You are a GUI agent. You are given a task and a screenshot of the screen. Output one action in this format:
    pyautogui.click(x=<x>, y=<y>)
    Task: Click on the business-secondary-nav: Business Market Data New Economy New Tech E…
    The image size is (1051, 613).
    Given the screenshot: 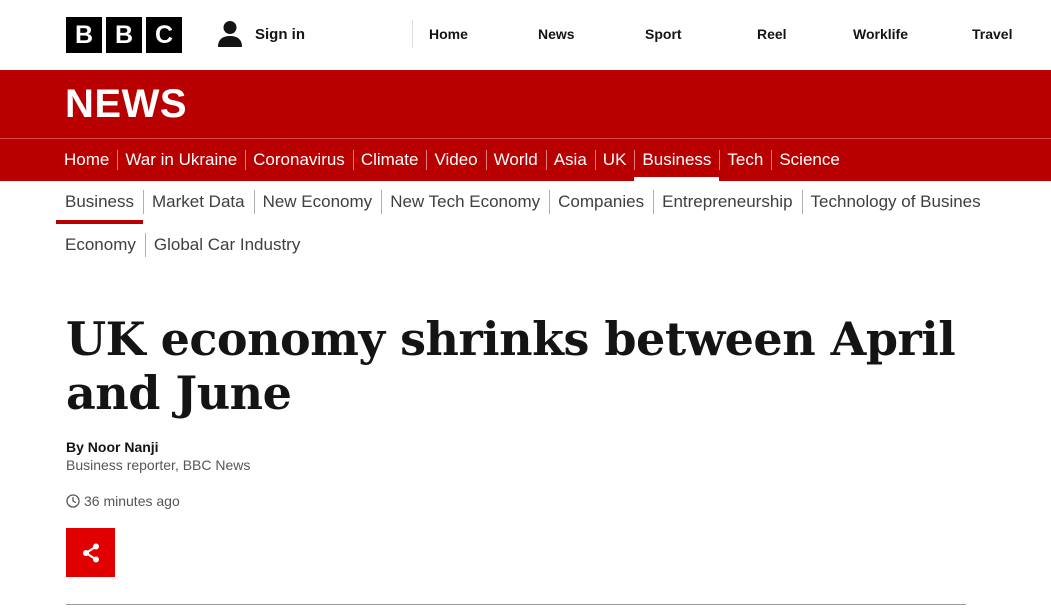 What is the action you would take?
    pyautogui.click(x=553, y=224)
    